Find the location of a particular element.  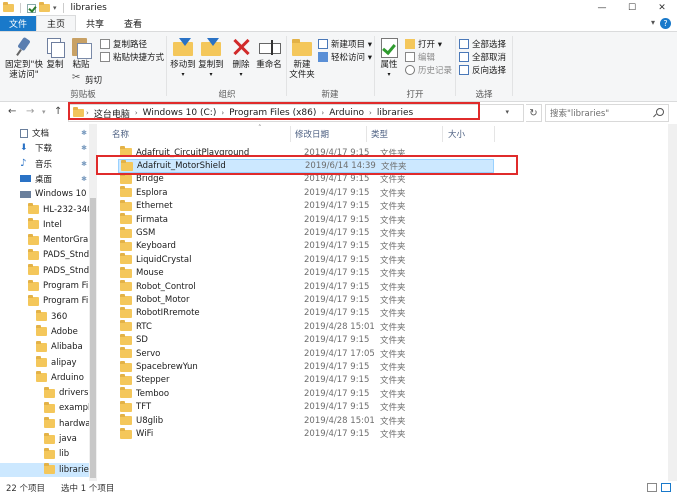

nav-item: 桌面 ✱ is located at coordinates (48, 179).